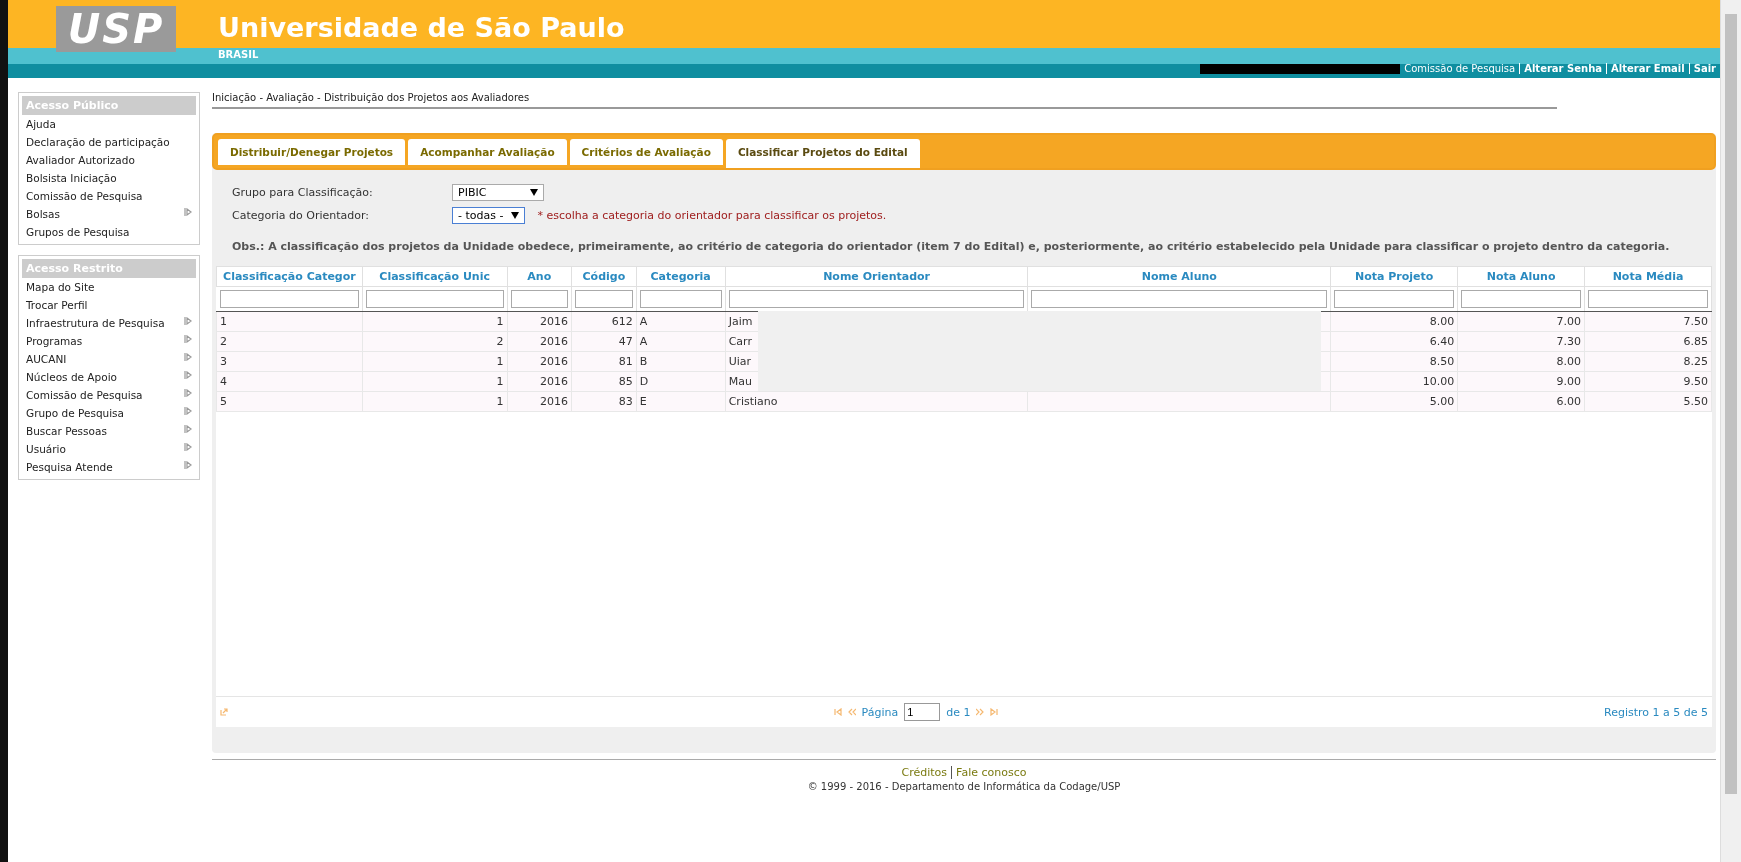 This screenshot has height=862, width=1741. What do you see at coordinates (109, 359) in the screenshot?
I see `sidebar-item: AUCANI` at bounding box center [109, 359].